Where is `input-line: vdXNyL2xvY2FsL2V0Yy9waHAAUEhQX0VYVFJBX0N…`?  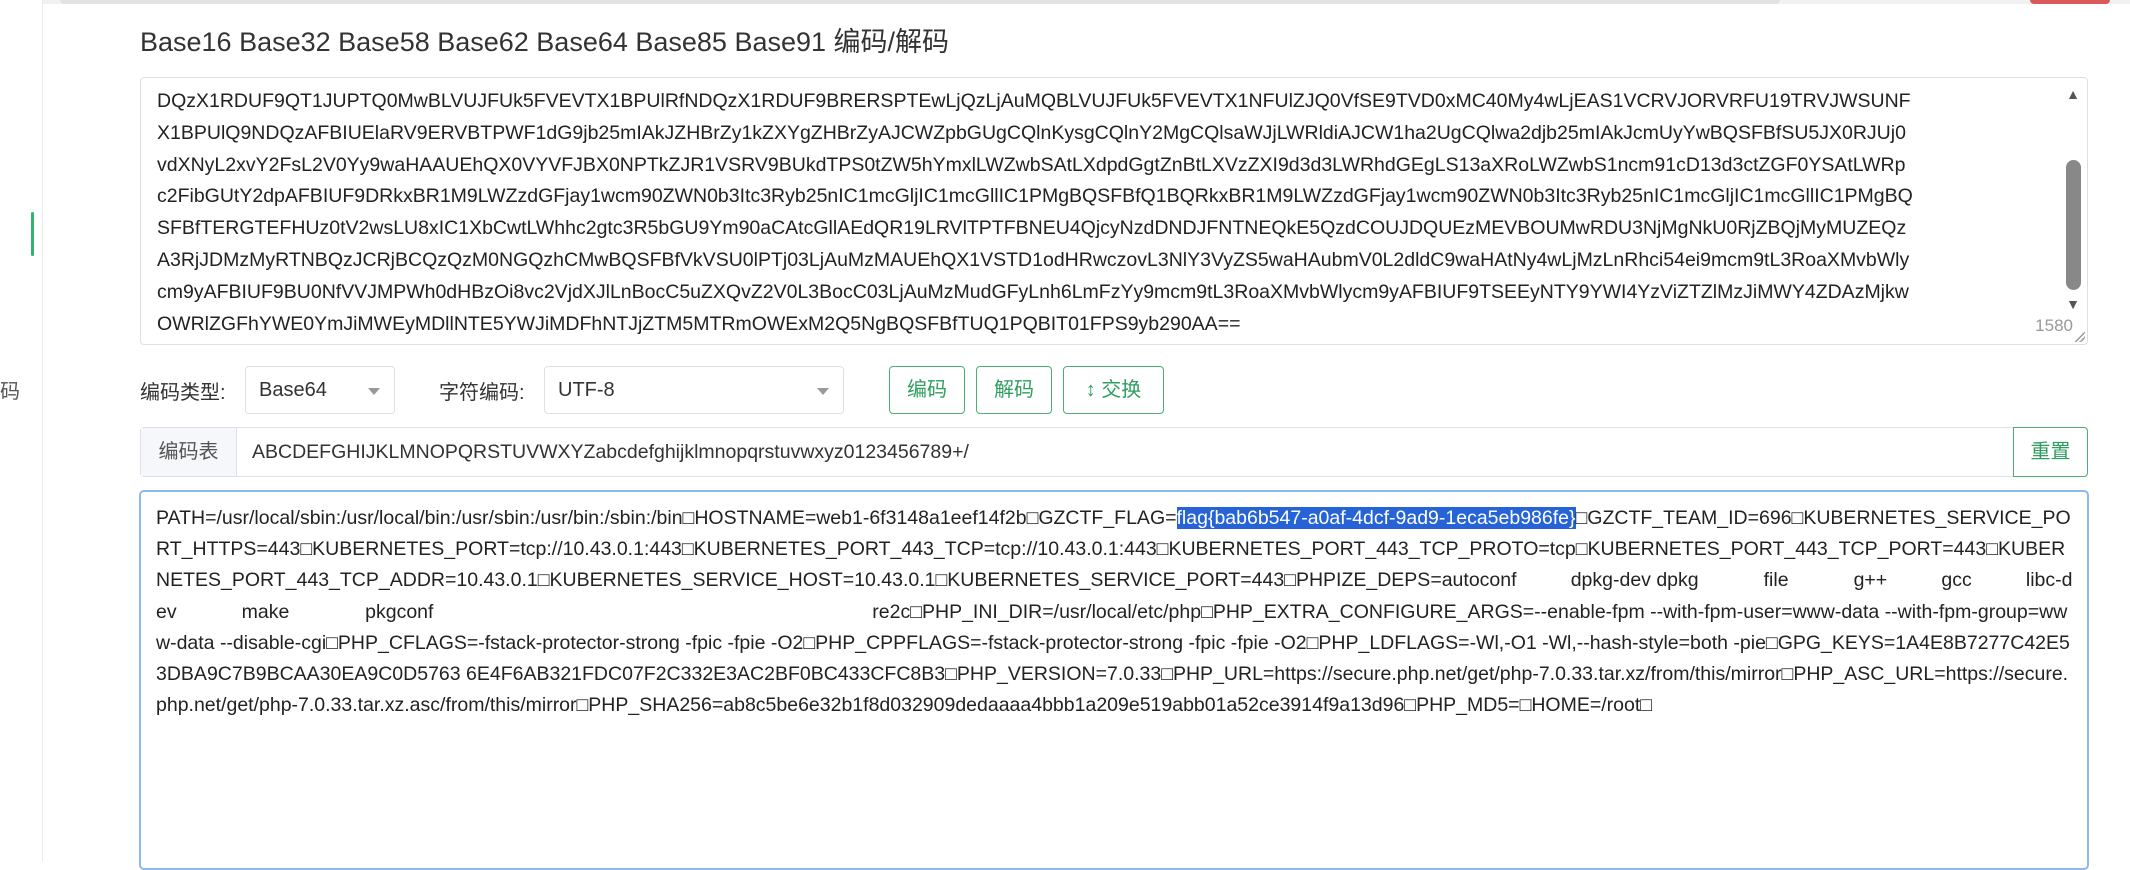
input-line: vdXNyL2xvY2FsL2V0Yy9waHAAUEhQX0VYVFJBX0N… is located at coordinates (1031, 164).